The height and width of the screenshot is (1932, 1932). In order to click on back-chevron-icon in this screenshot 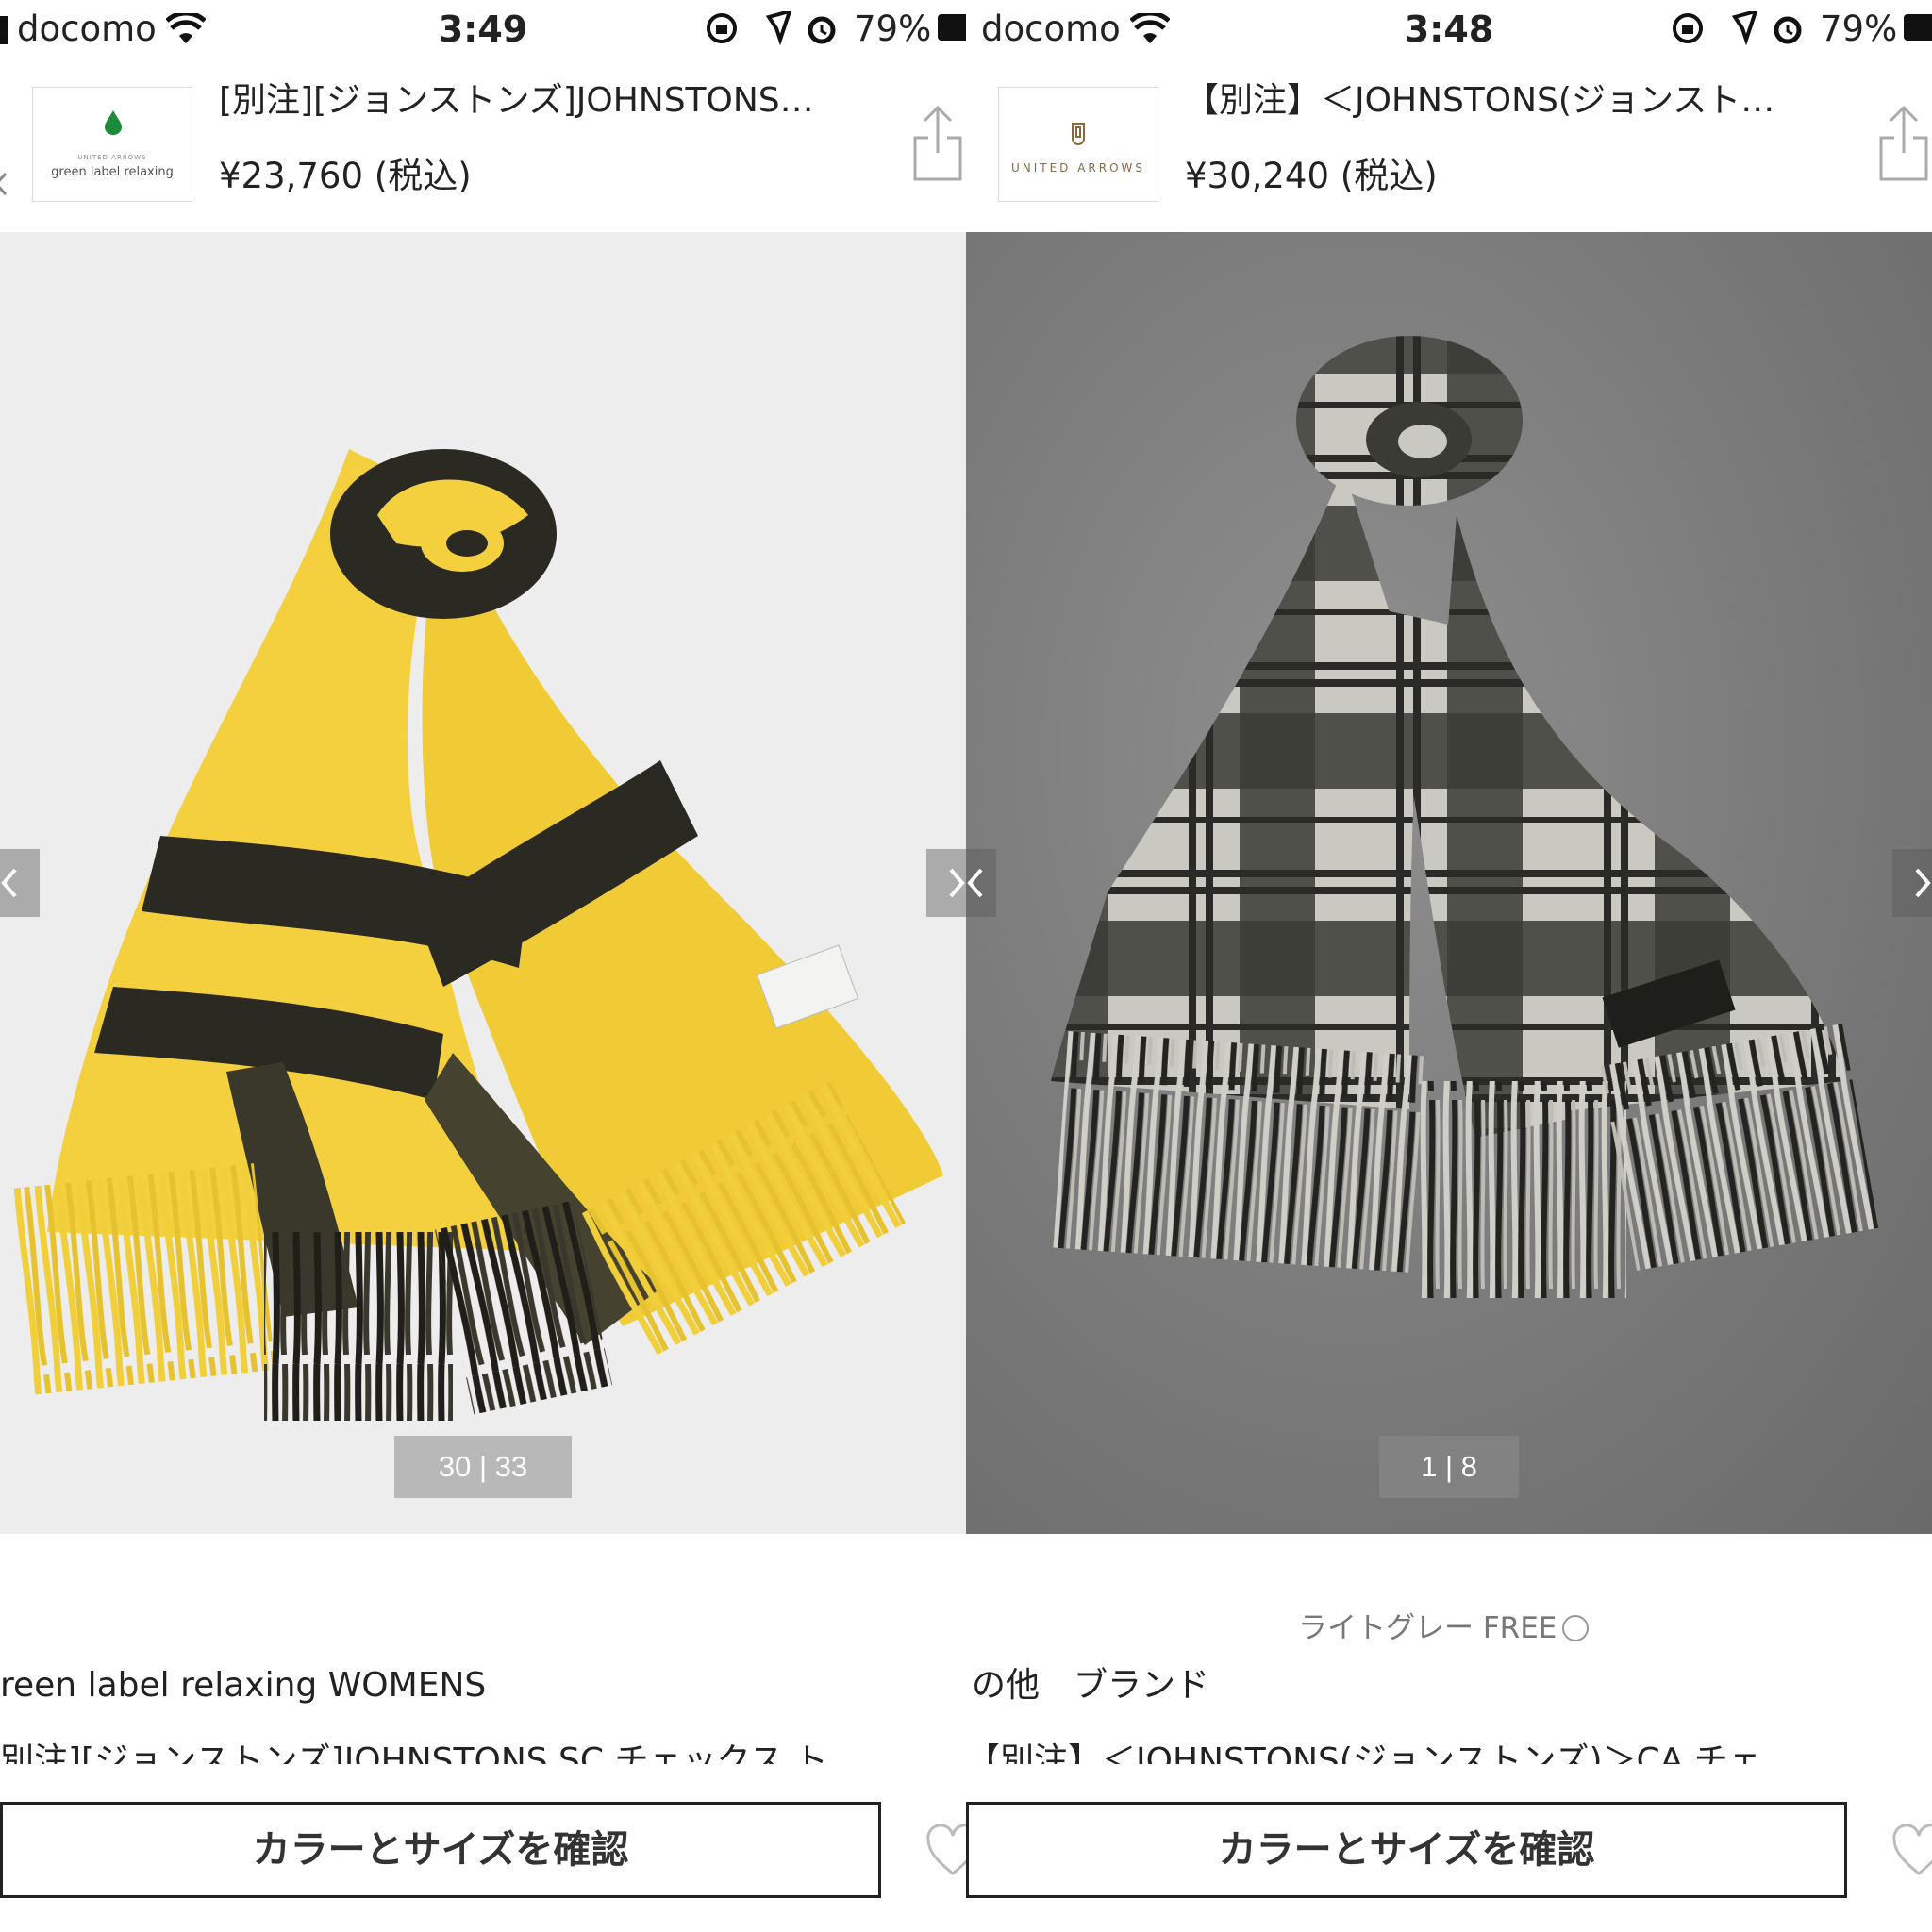, I will do `click(4, 184)`.